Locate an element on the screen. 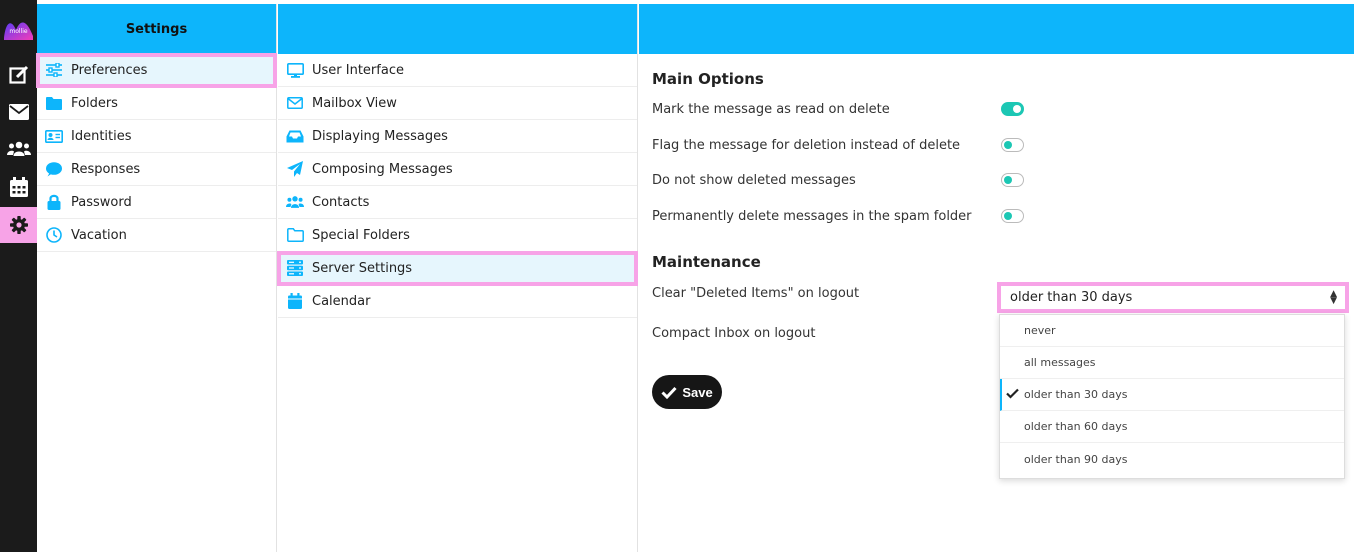 The width and height of the screenshot is (1354, 552). select-arrows-icon: ▲ ▼ is located at coordinates (1333, 297).